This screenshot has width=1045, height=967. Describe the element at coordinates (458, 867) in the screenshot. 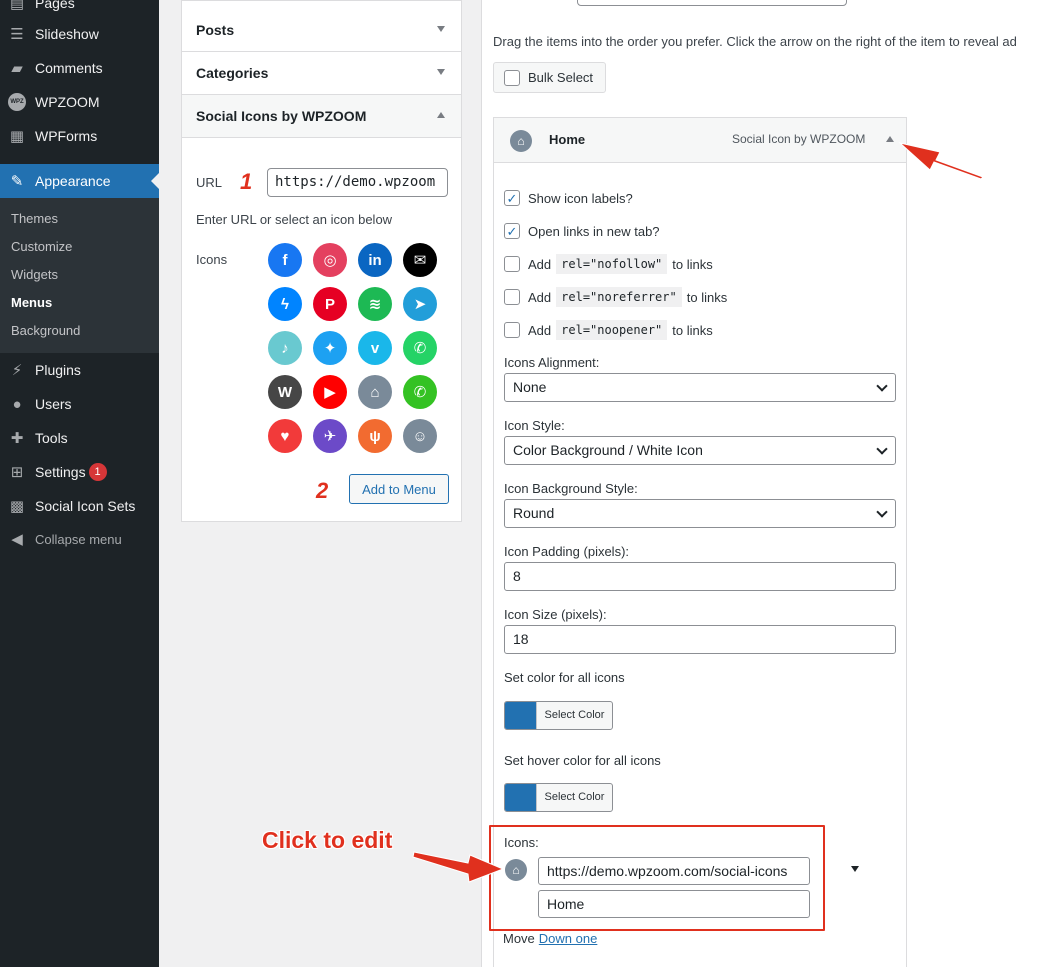

I see `arrow-to-home-icon` at that location.